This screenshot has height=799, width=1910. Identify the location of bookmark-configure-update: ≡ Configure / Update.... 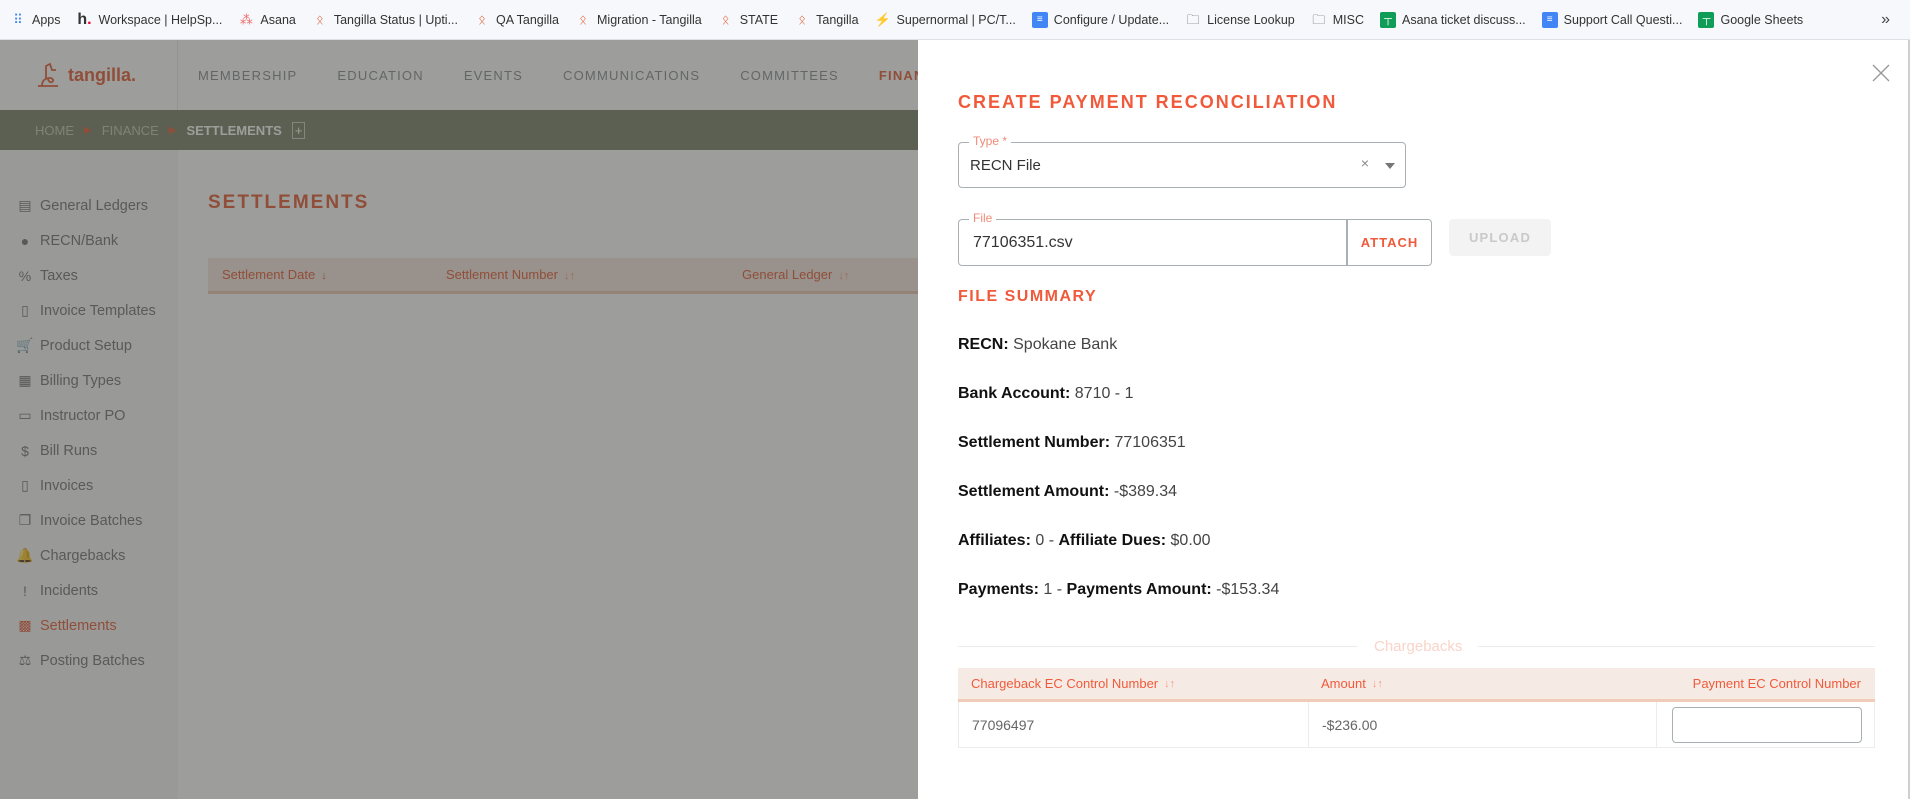
(1100, 19).